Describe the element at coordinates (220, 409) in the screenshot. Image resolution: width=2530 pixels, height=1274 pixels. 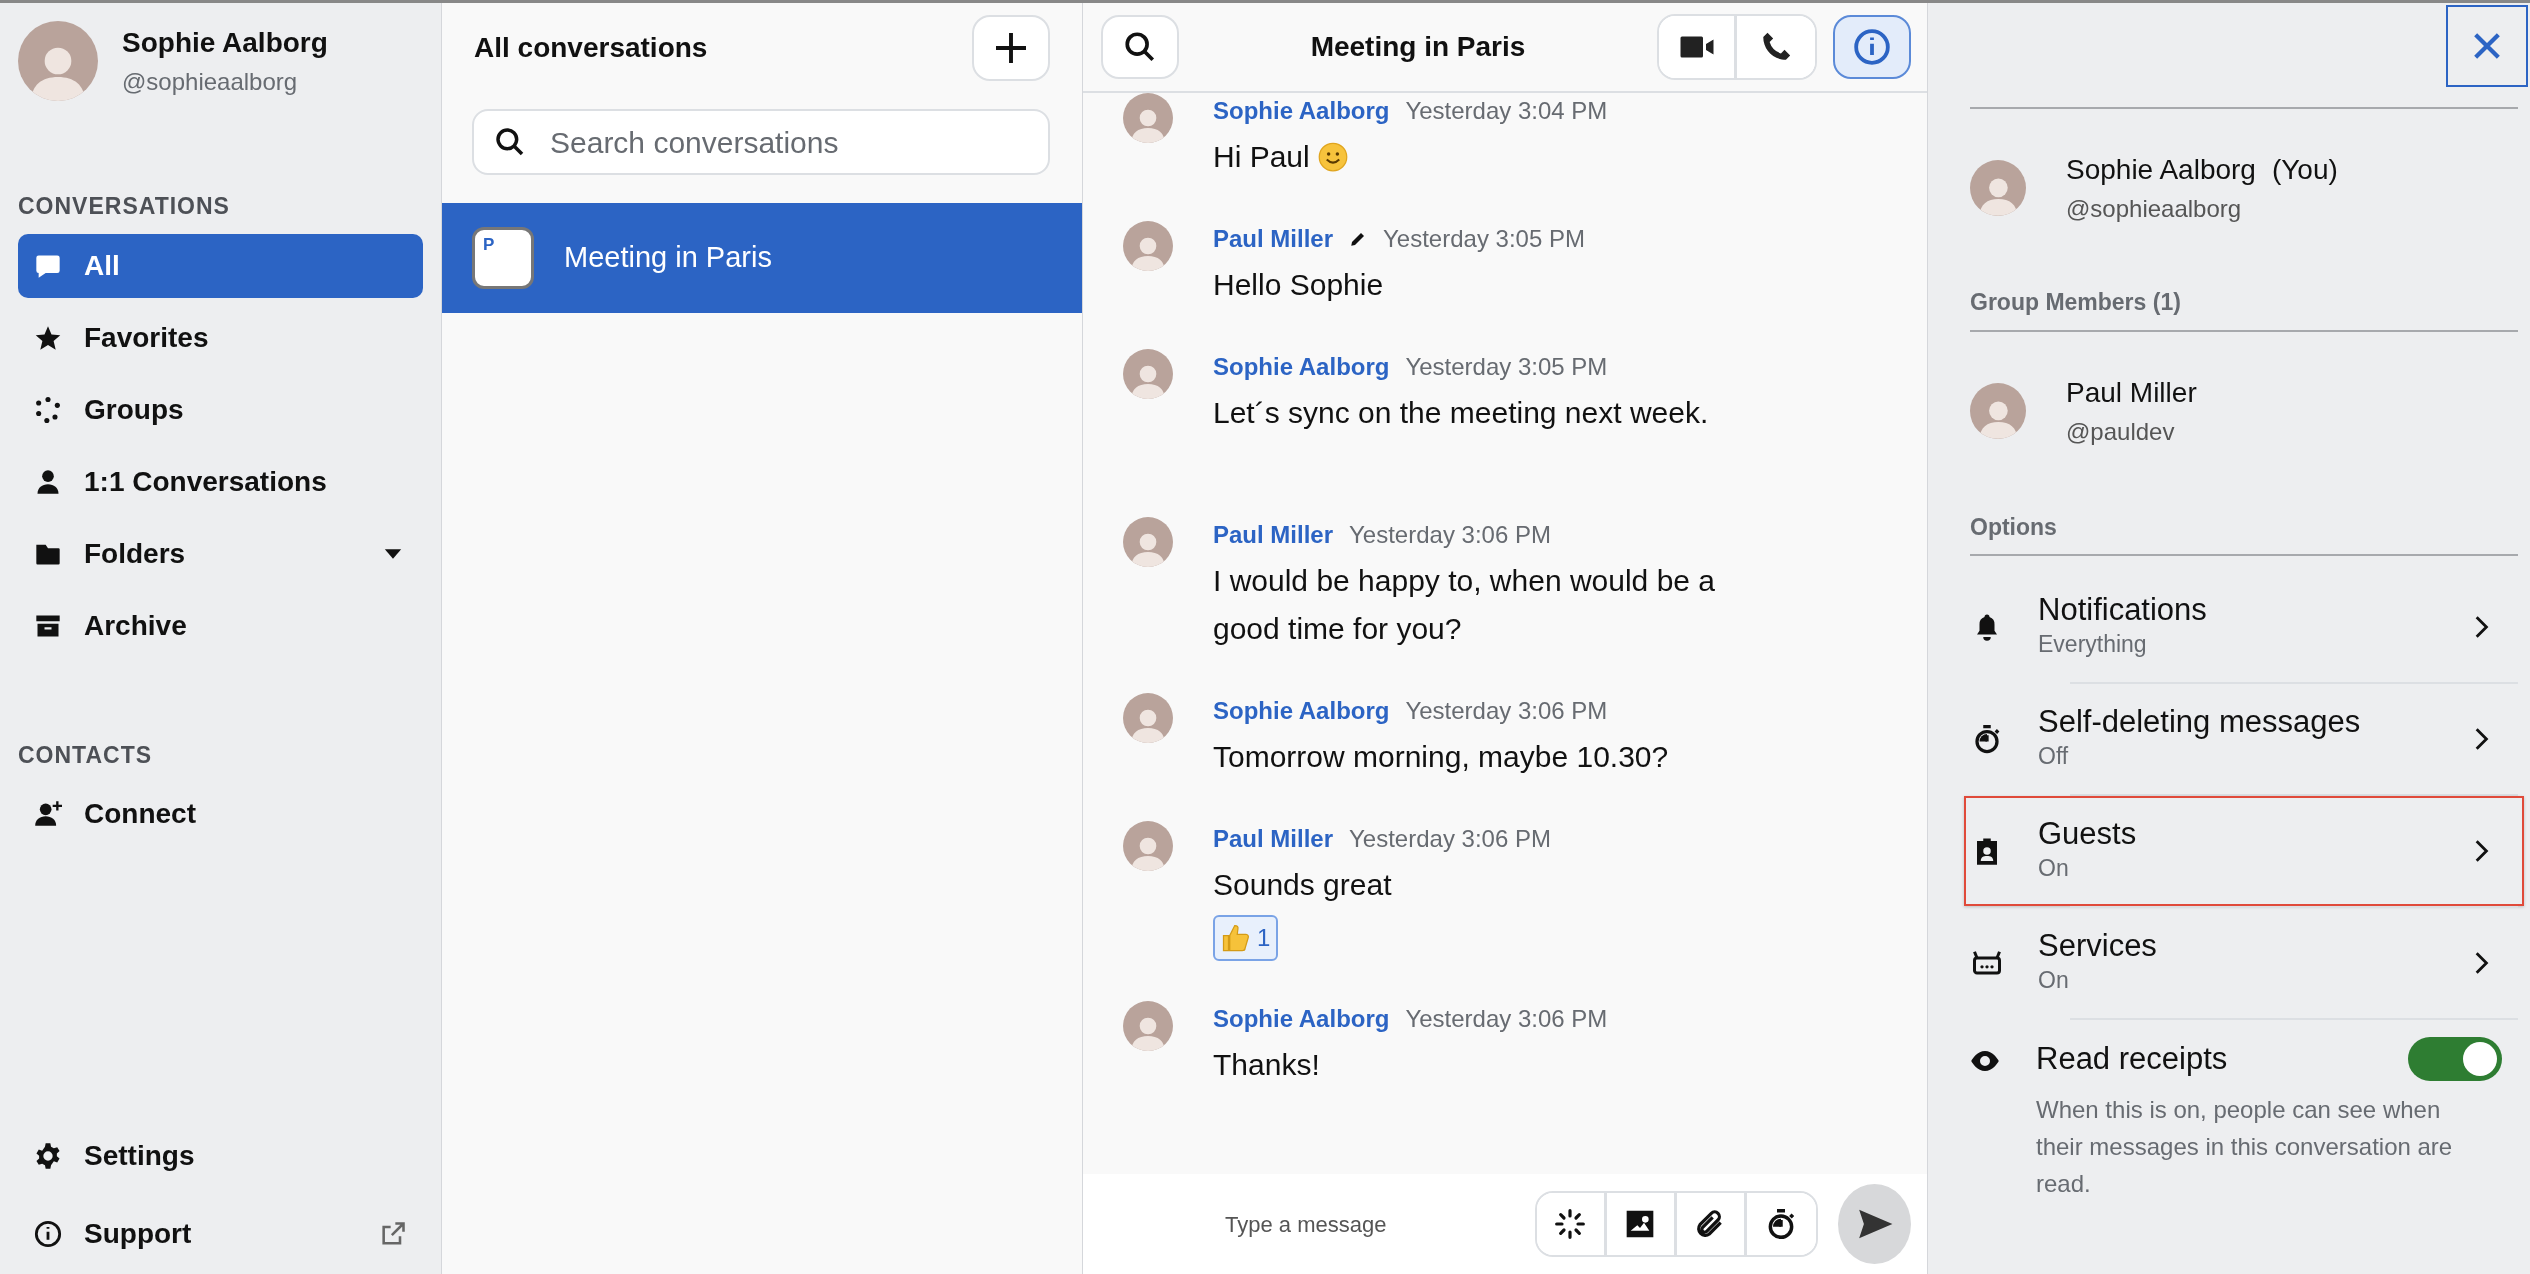
I see `sidebar-item: Groups` at that location.